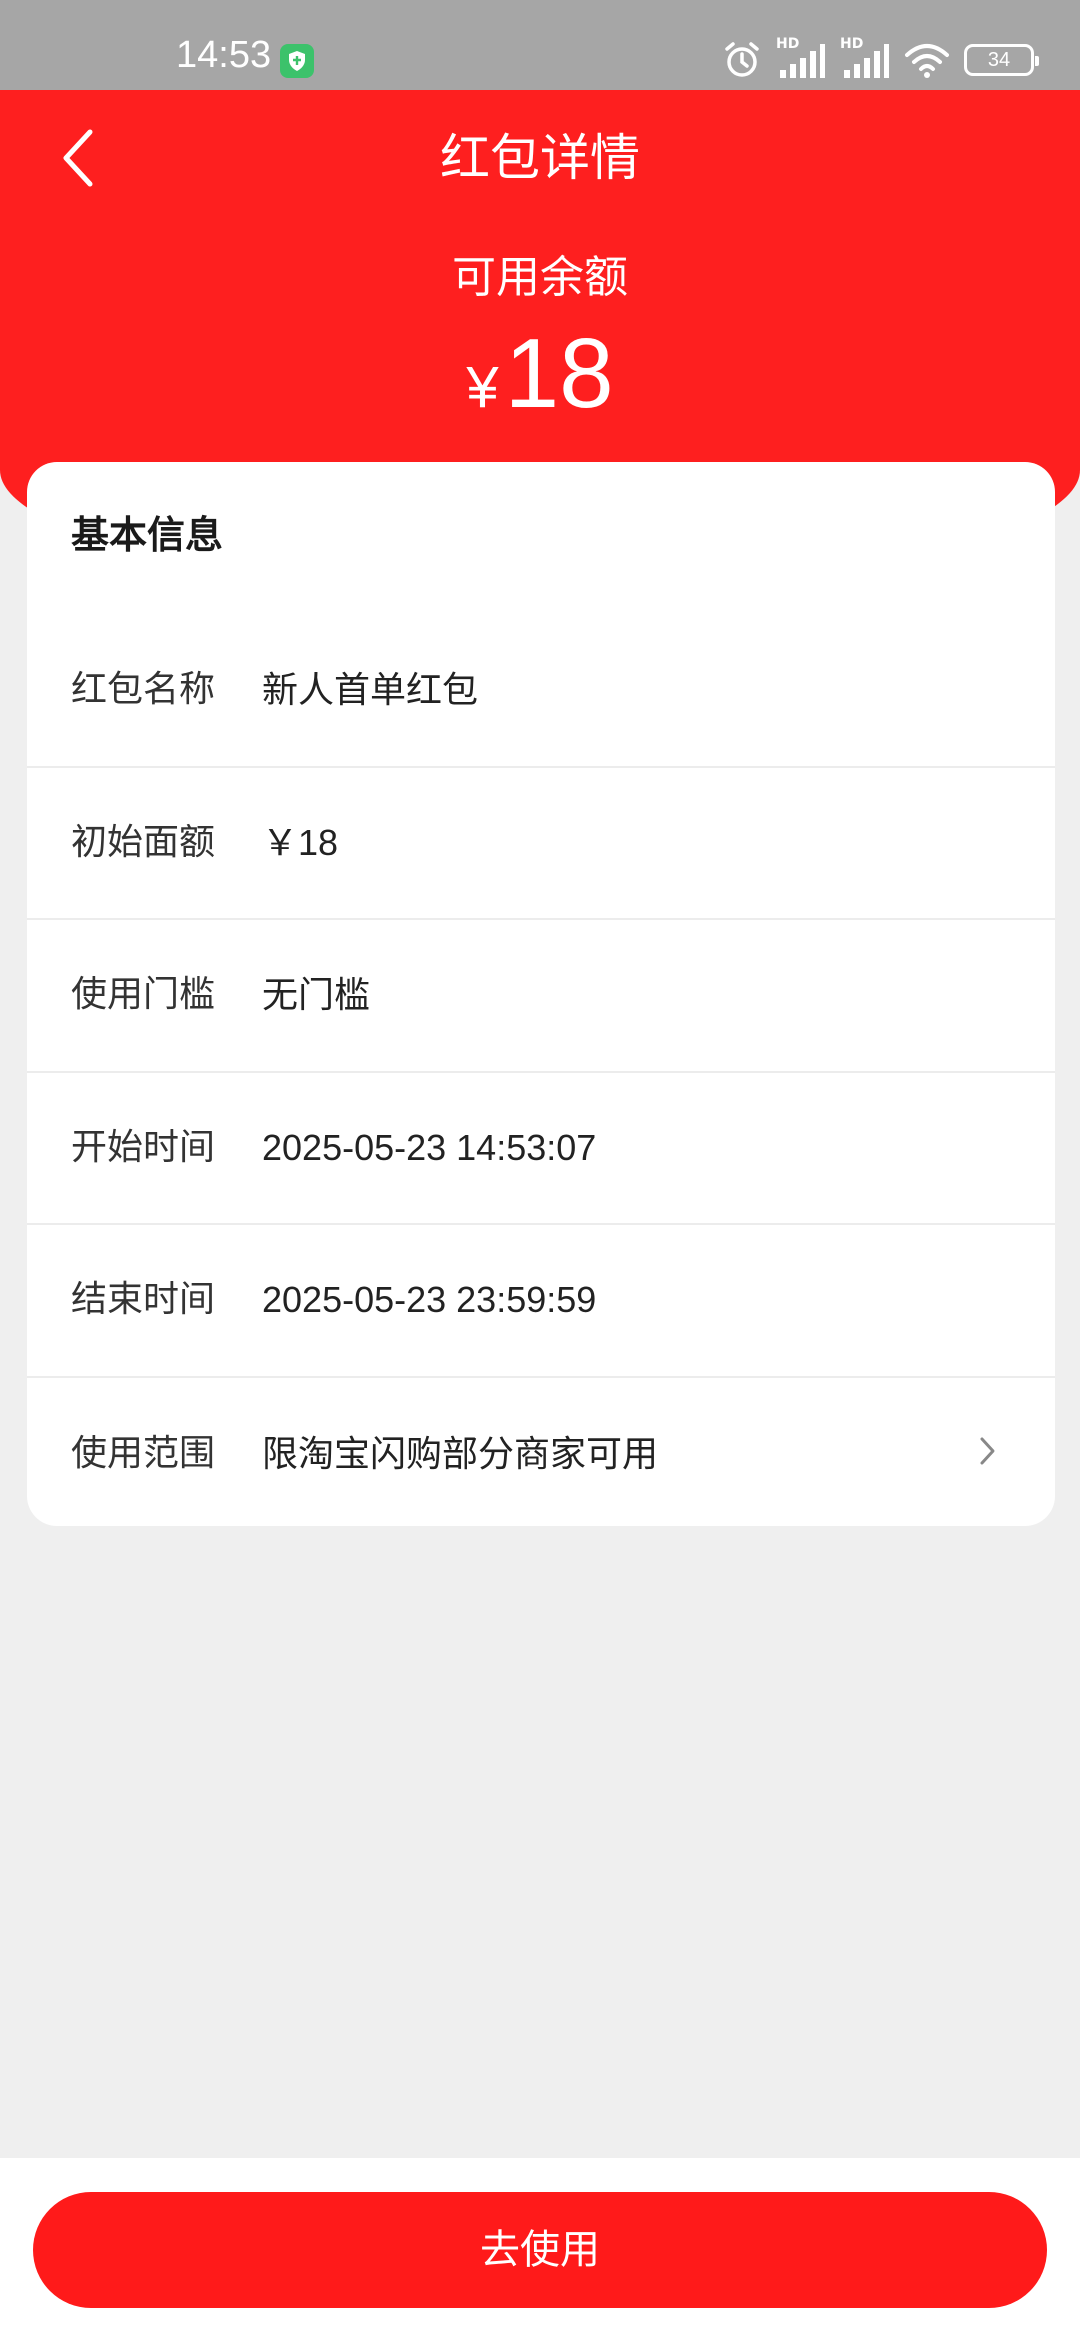 This screenshot has height=2340, width=1080. What do you see at coordinates (559, 373) in the screenshot?
I see `balance-value: 18` at bounding box center [559, 373].